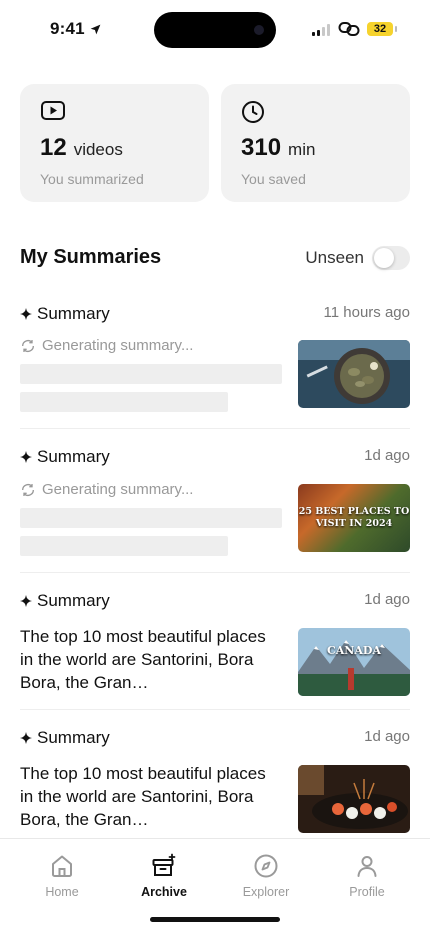 This screenshot has width=430, height=933. I want to click on tab-label: Home, so click(62, 892).